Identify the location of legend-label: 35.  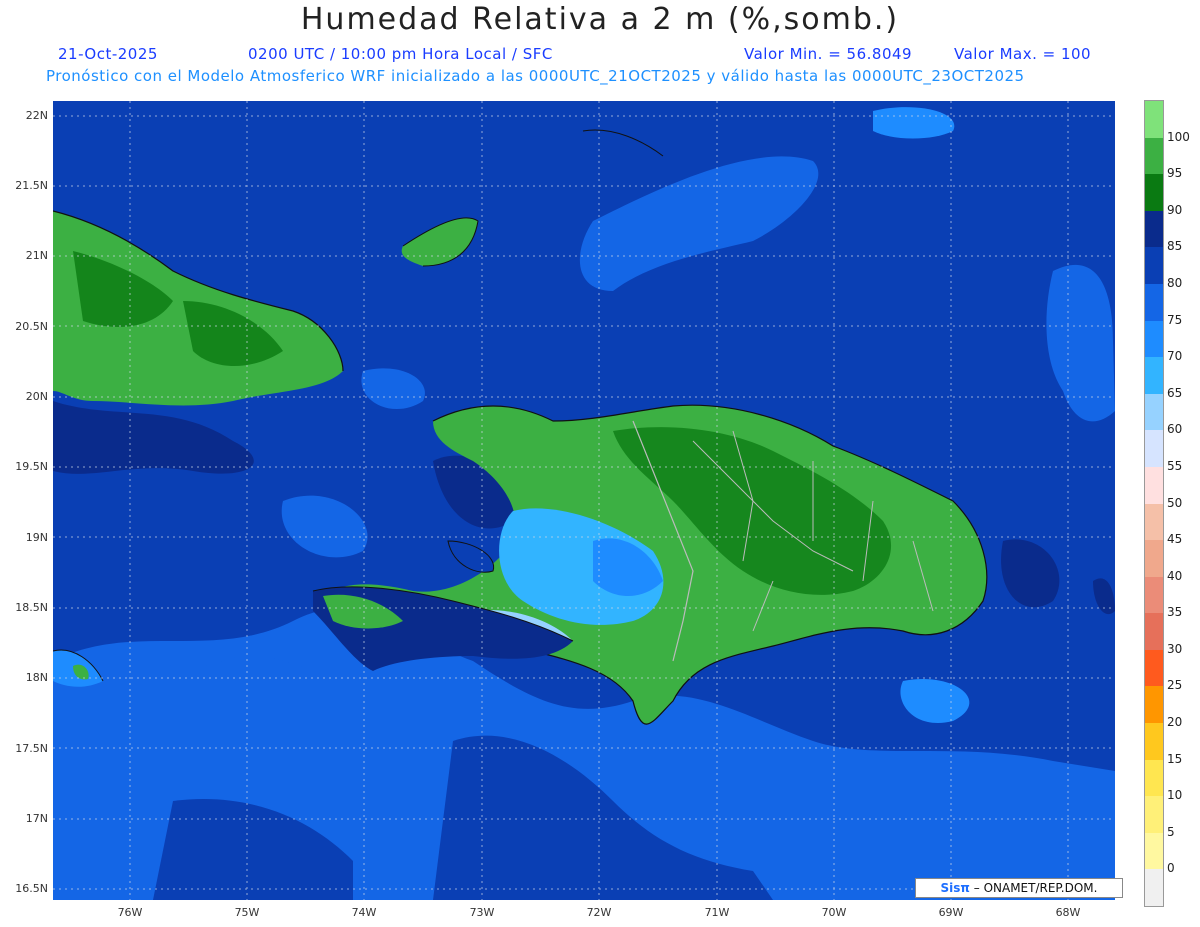
(1175, 612).